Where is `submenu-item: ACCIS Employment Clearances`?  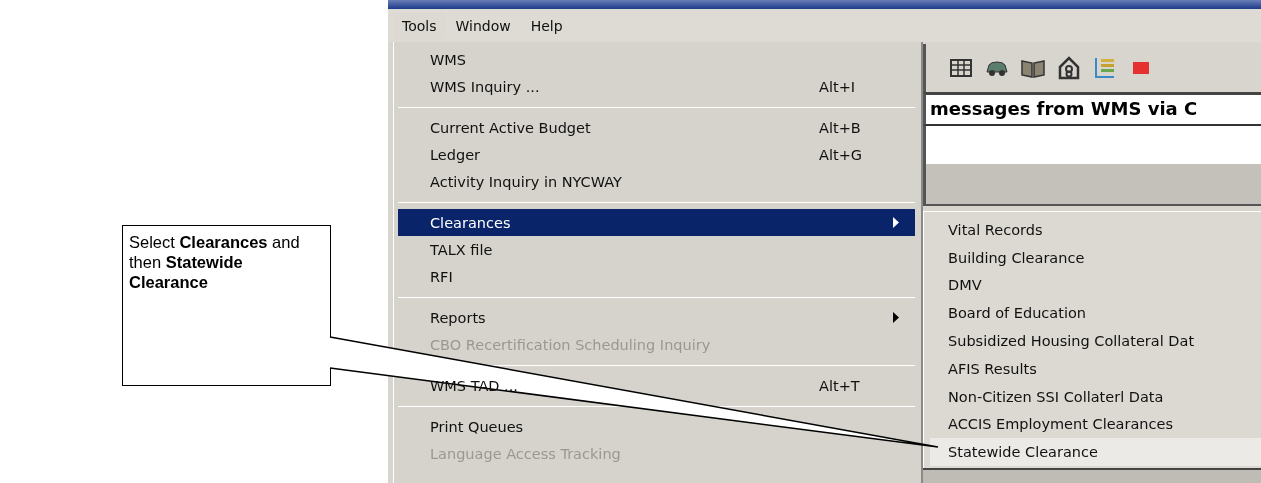
submenu-item: ACCIS Employment Clearances is located at coordinates (1095, 424).